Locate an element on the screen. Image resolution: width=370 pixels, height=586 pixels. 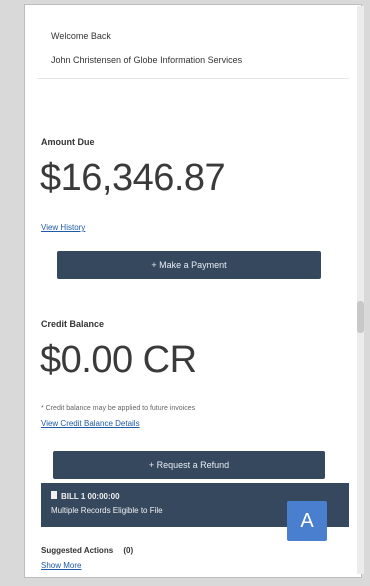
amount-due-value: $16,346.87 is located at coordinates (133, 178).